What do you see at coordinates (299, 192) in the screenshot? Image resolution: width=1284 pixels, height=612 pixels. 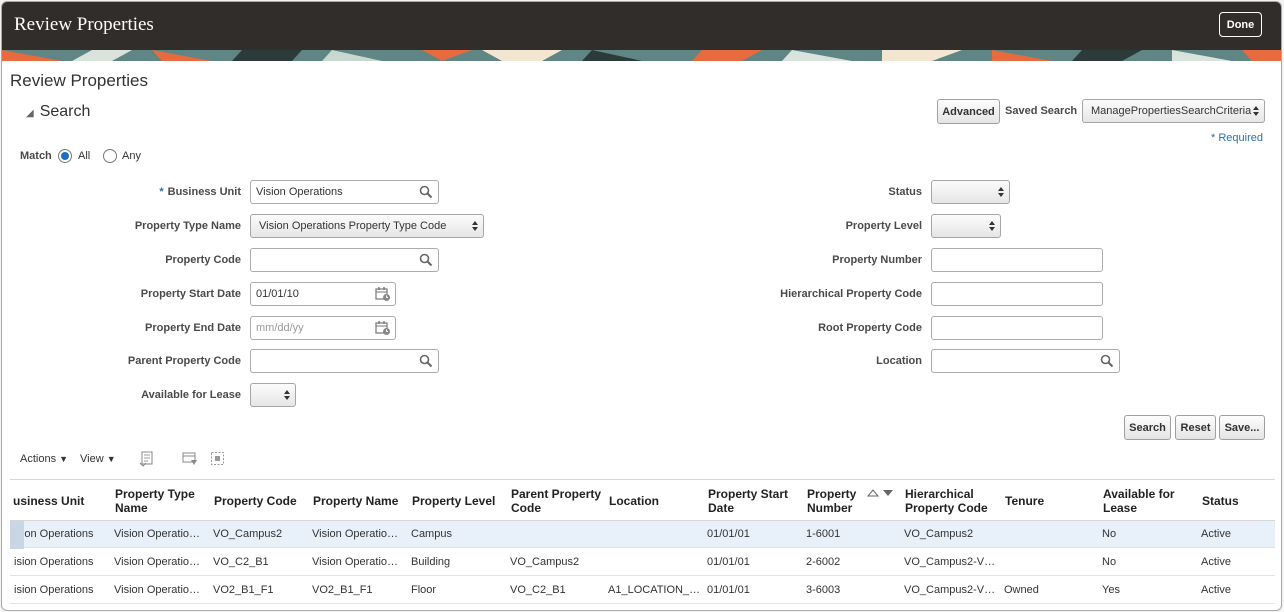 I see `business-unit-value: Vision Operations` at bounding box center [299, 192].